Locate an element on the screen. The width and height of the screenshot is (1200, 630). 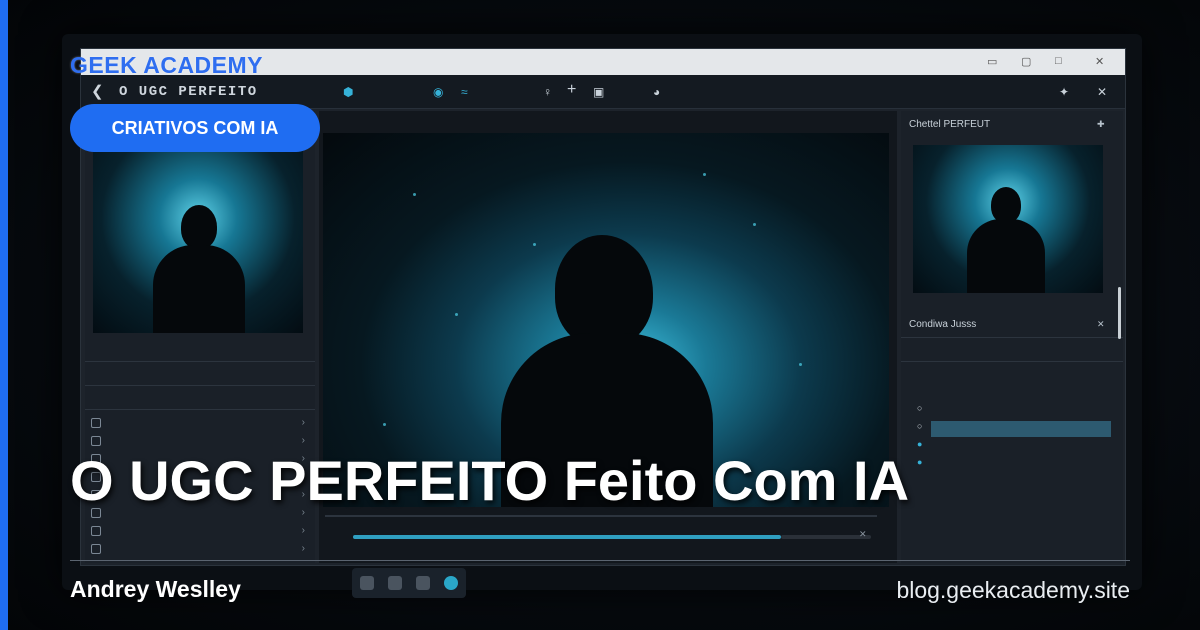
right-section-title: Condiwa Jusss is located at coordinates (943, 324).